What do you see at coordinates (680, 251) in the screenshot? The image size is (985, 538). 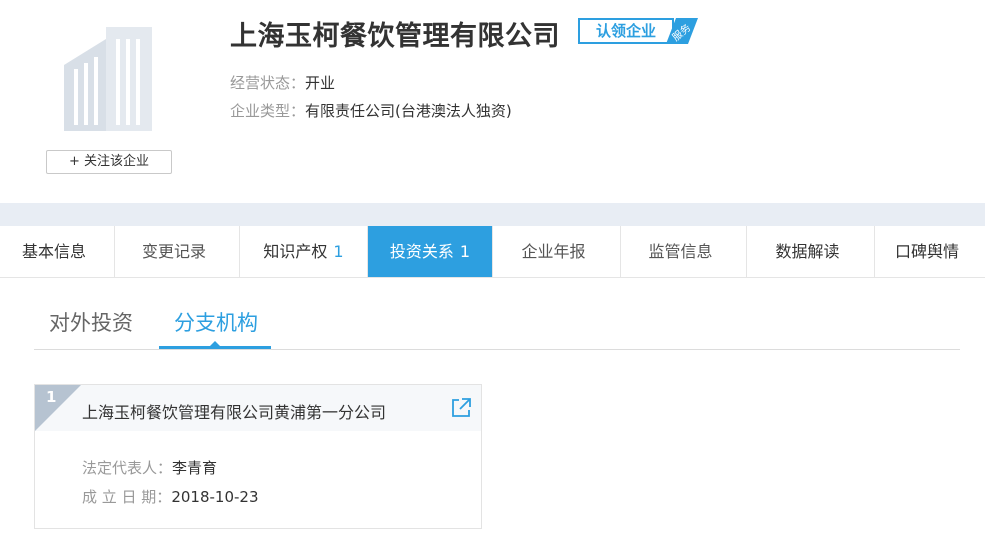 I see `tab-label: 监管信息` at bounding box center [680, 251].